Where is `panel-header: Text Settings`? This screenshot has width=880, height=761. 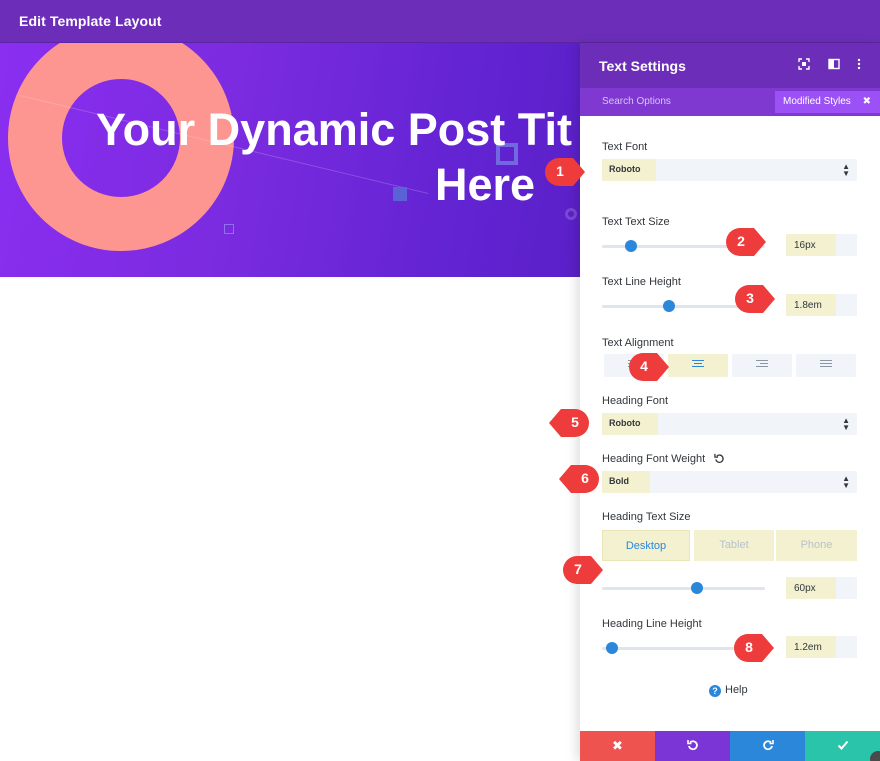 panel-header: Text Settings is located at coordinates (730, 65).